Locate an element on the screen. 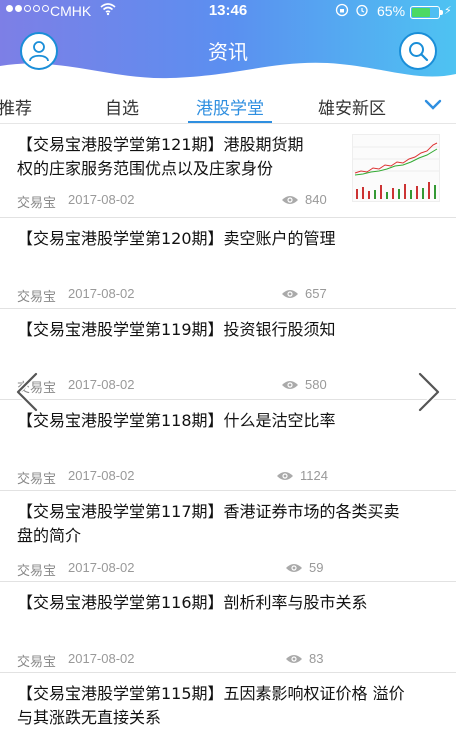 This screenshot has width=456, height=739. stock-chart-thumbnail is located at coordinates (396, 168).